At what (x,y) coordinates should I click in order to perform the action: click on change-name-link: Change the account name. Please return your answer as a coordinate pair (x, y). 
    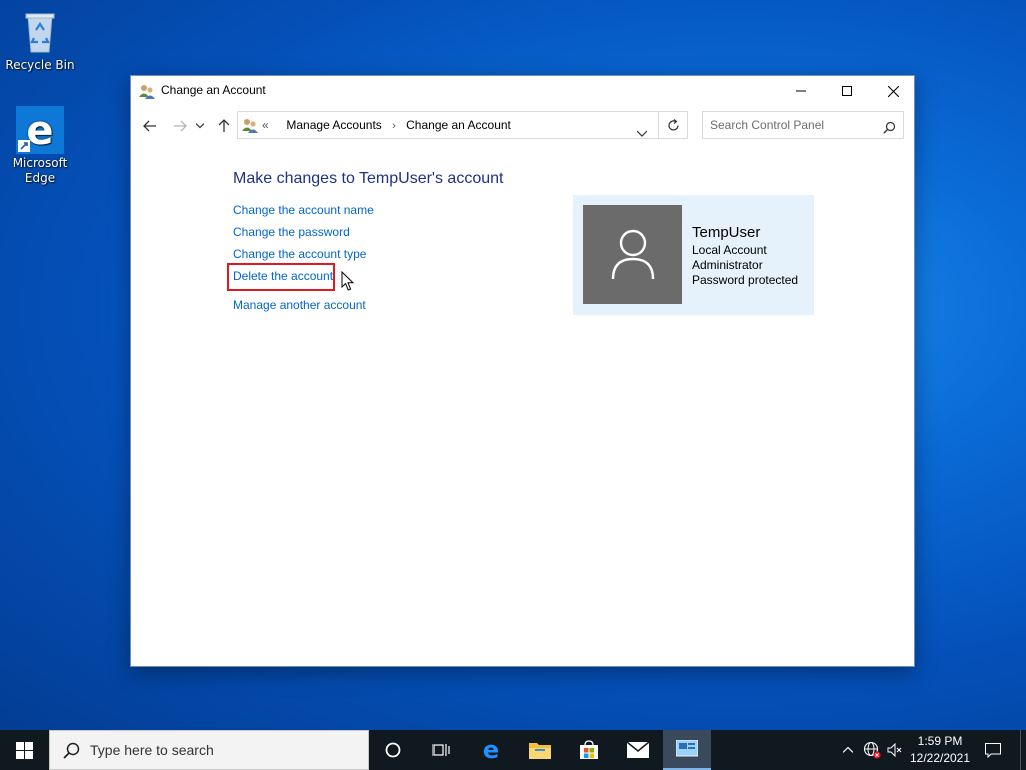
    Looking at the image, I should click on (303, 210).